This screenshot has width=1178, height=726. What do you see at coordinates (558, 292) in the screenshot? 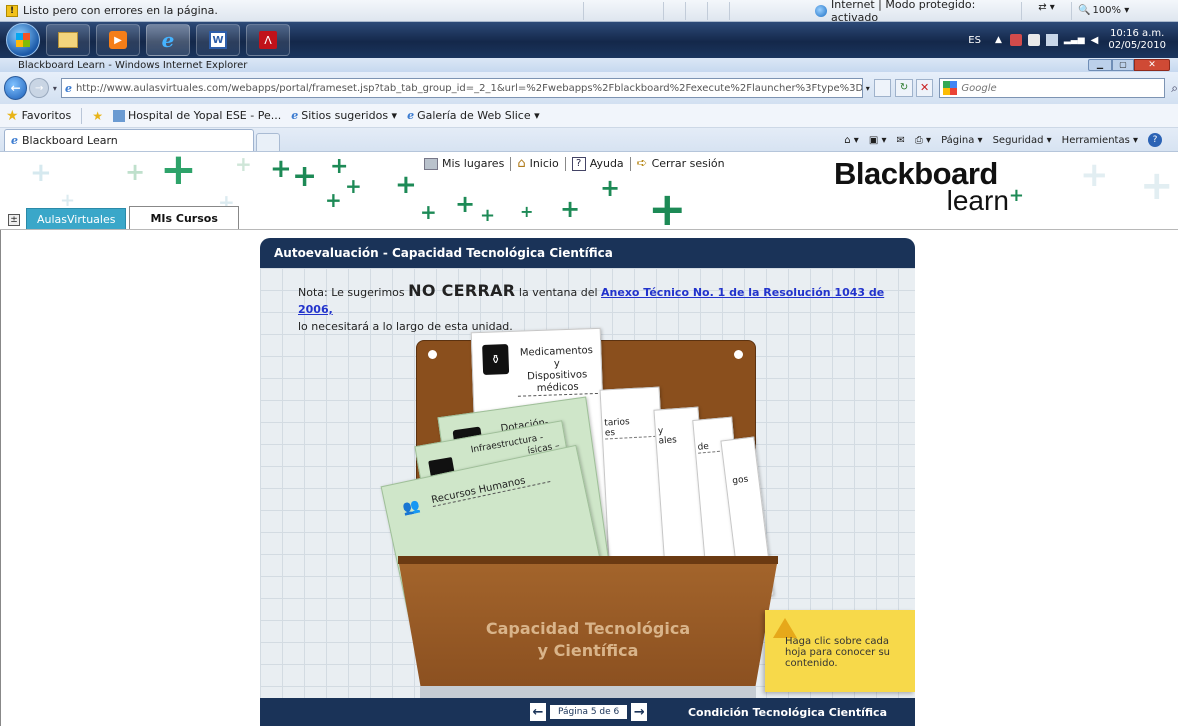
I see `note-middle: la ventana del` at bounding box center [558, 292].